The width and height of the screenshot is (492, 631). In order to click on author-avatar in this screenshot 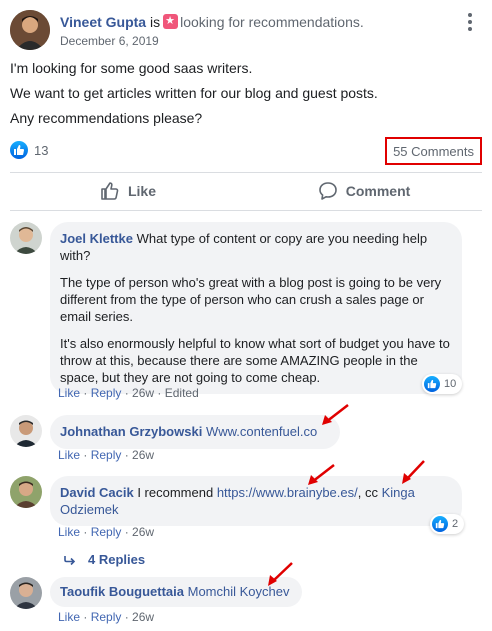, I will do `click(30, 30)`.